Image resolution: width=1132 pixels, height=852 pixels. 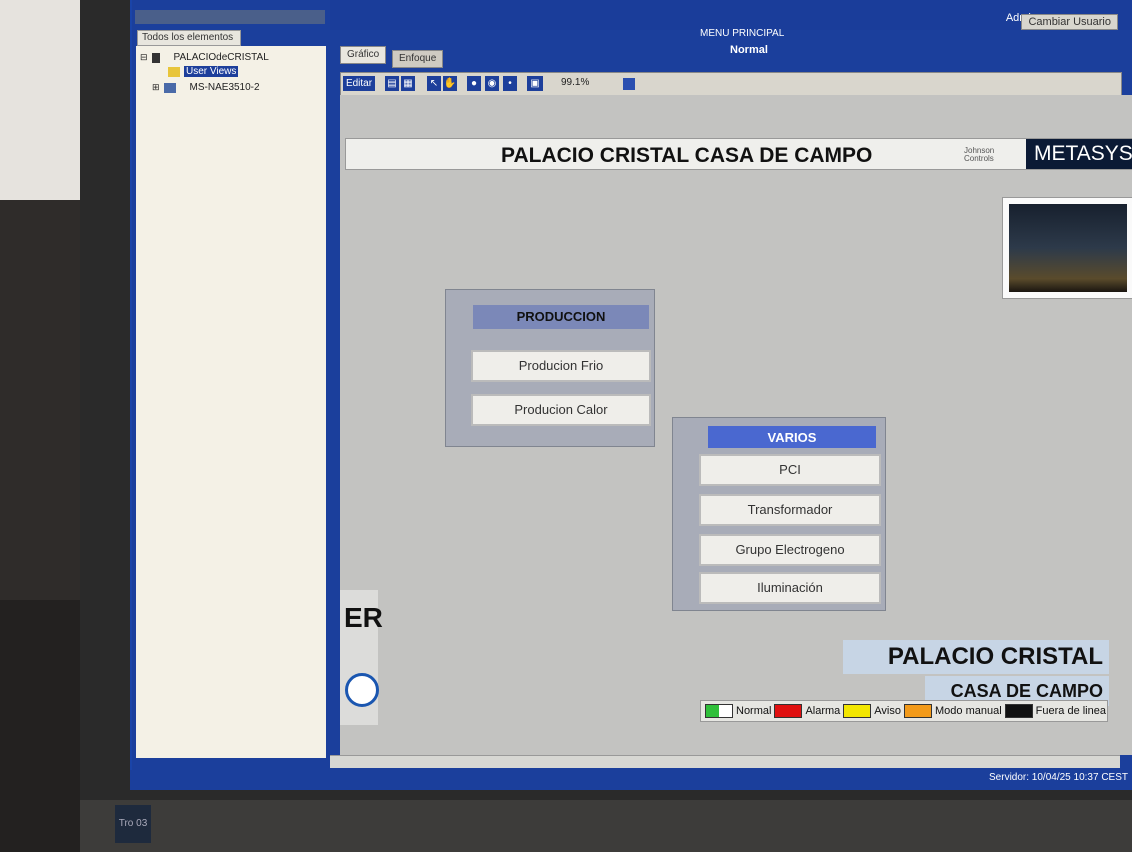 What do you see at coordinates (362, 690) in the screenshot?
I see `certification-seal-icon` at bounding box center [362, 690].